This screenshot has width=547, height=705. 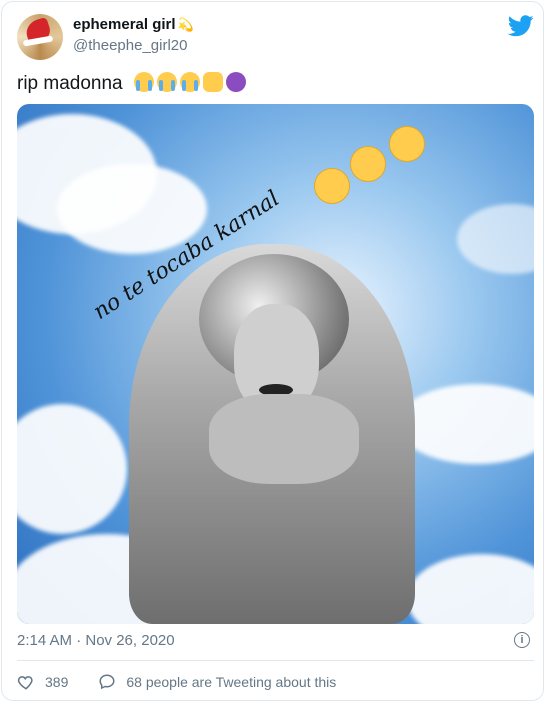 I want to click on avatar, so click(x=40, y=37).